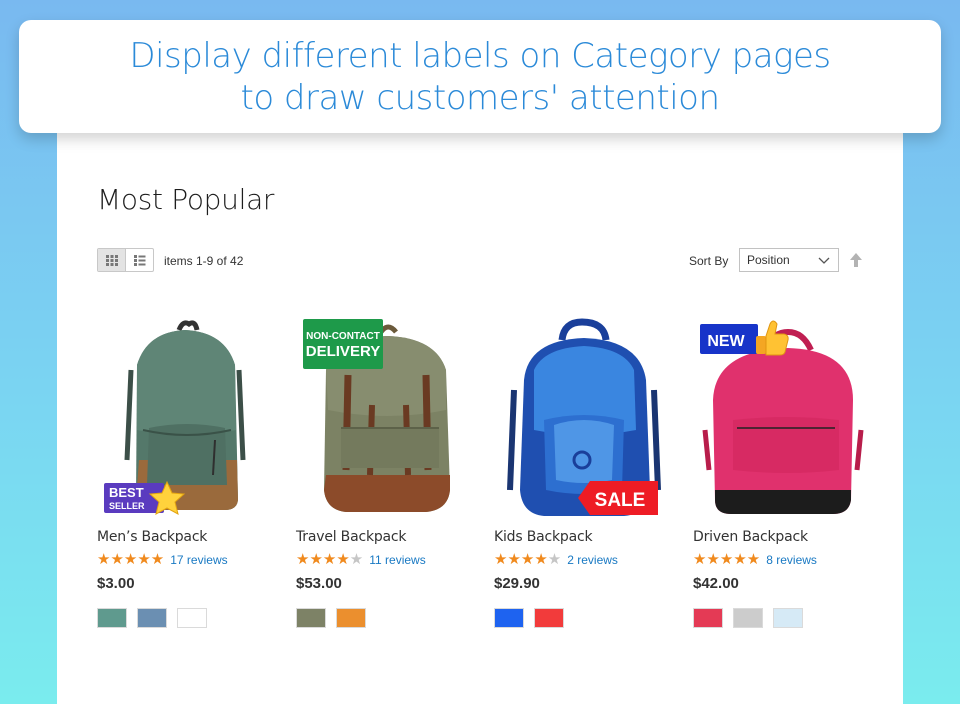 The width and height of the screenshot is (960, 704). I want to click on product-price: $29.90, so click(517, 583).